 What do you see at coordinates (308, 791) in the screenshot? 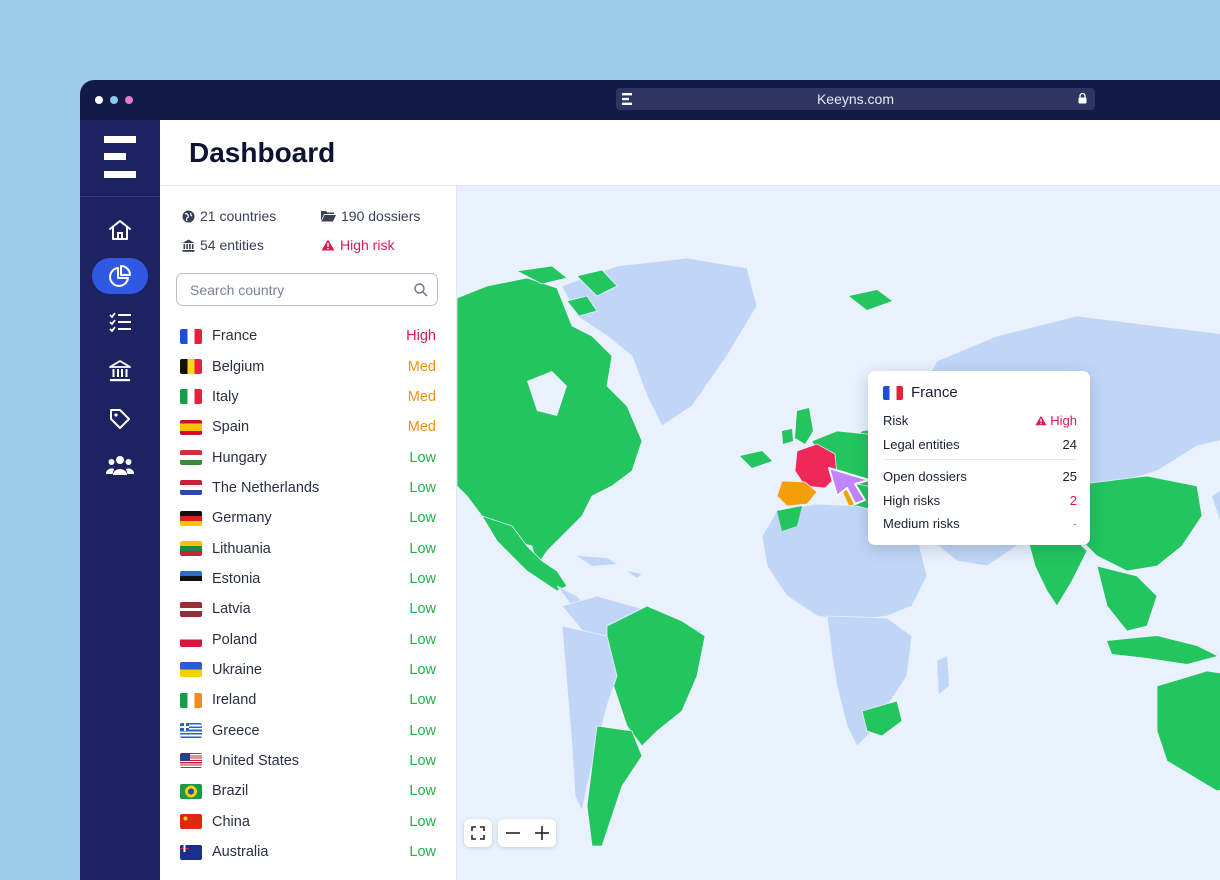
I see `country-row: Brazil Low` at bounding box center [308, 791].